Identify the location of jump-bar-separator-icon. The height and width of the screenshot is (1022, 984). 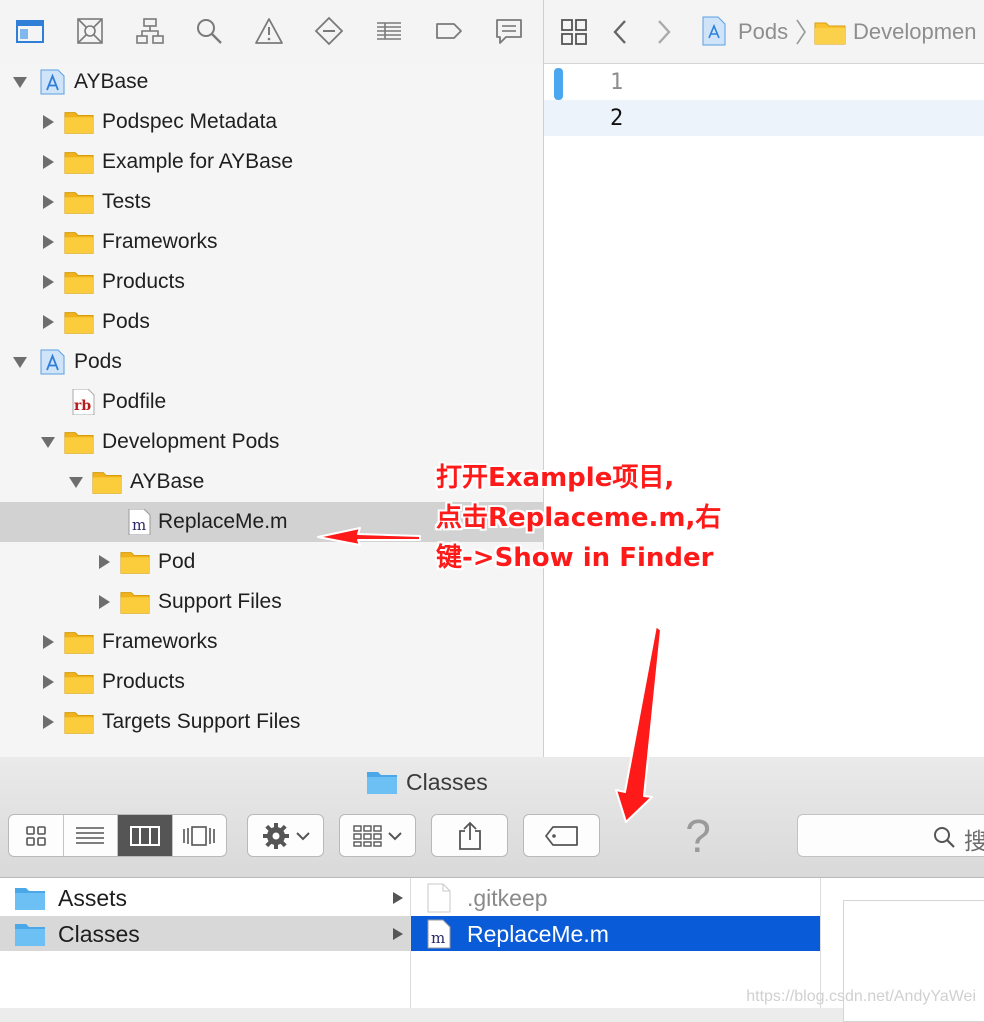
(801, 34).